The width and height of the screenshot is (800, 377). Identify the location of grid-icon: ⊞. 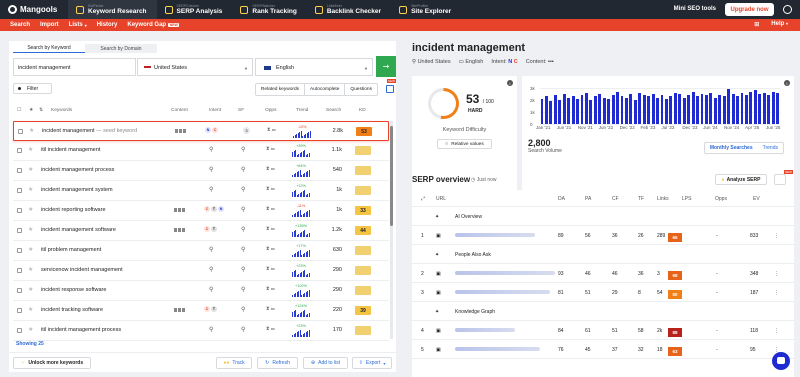
(756, 24).